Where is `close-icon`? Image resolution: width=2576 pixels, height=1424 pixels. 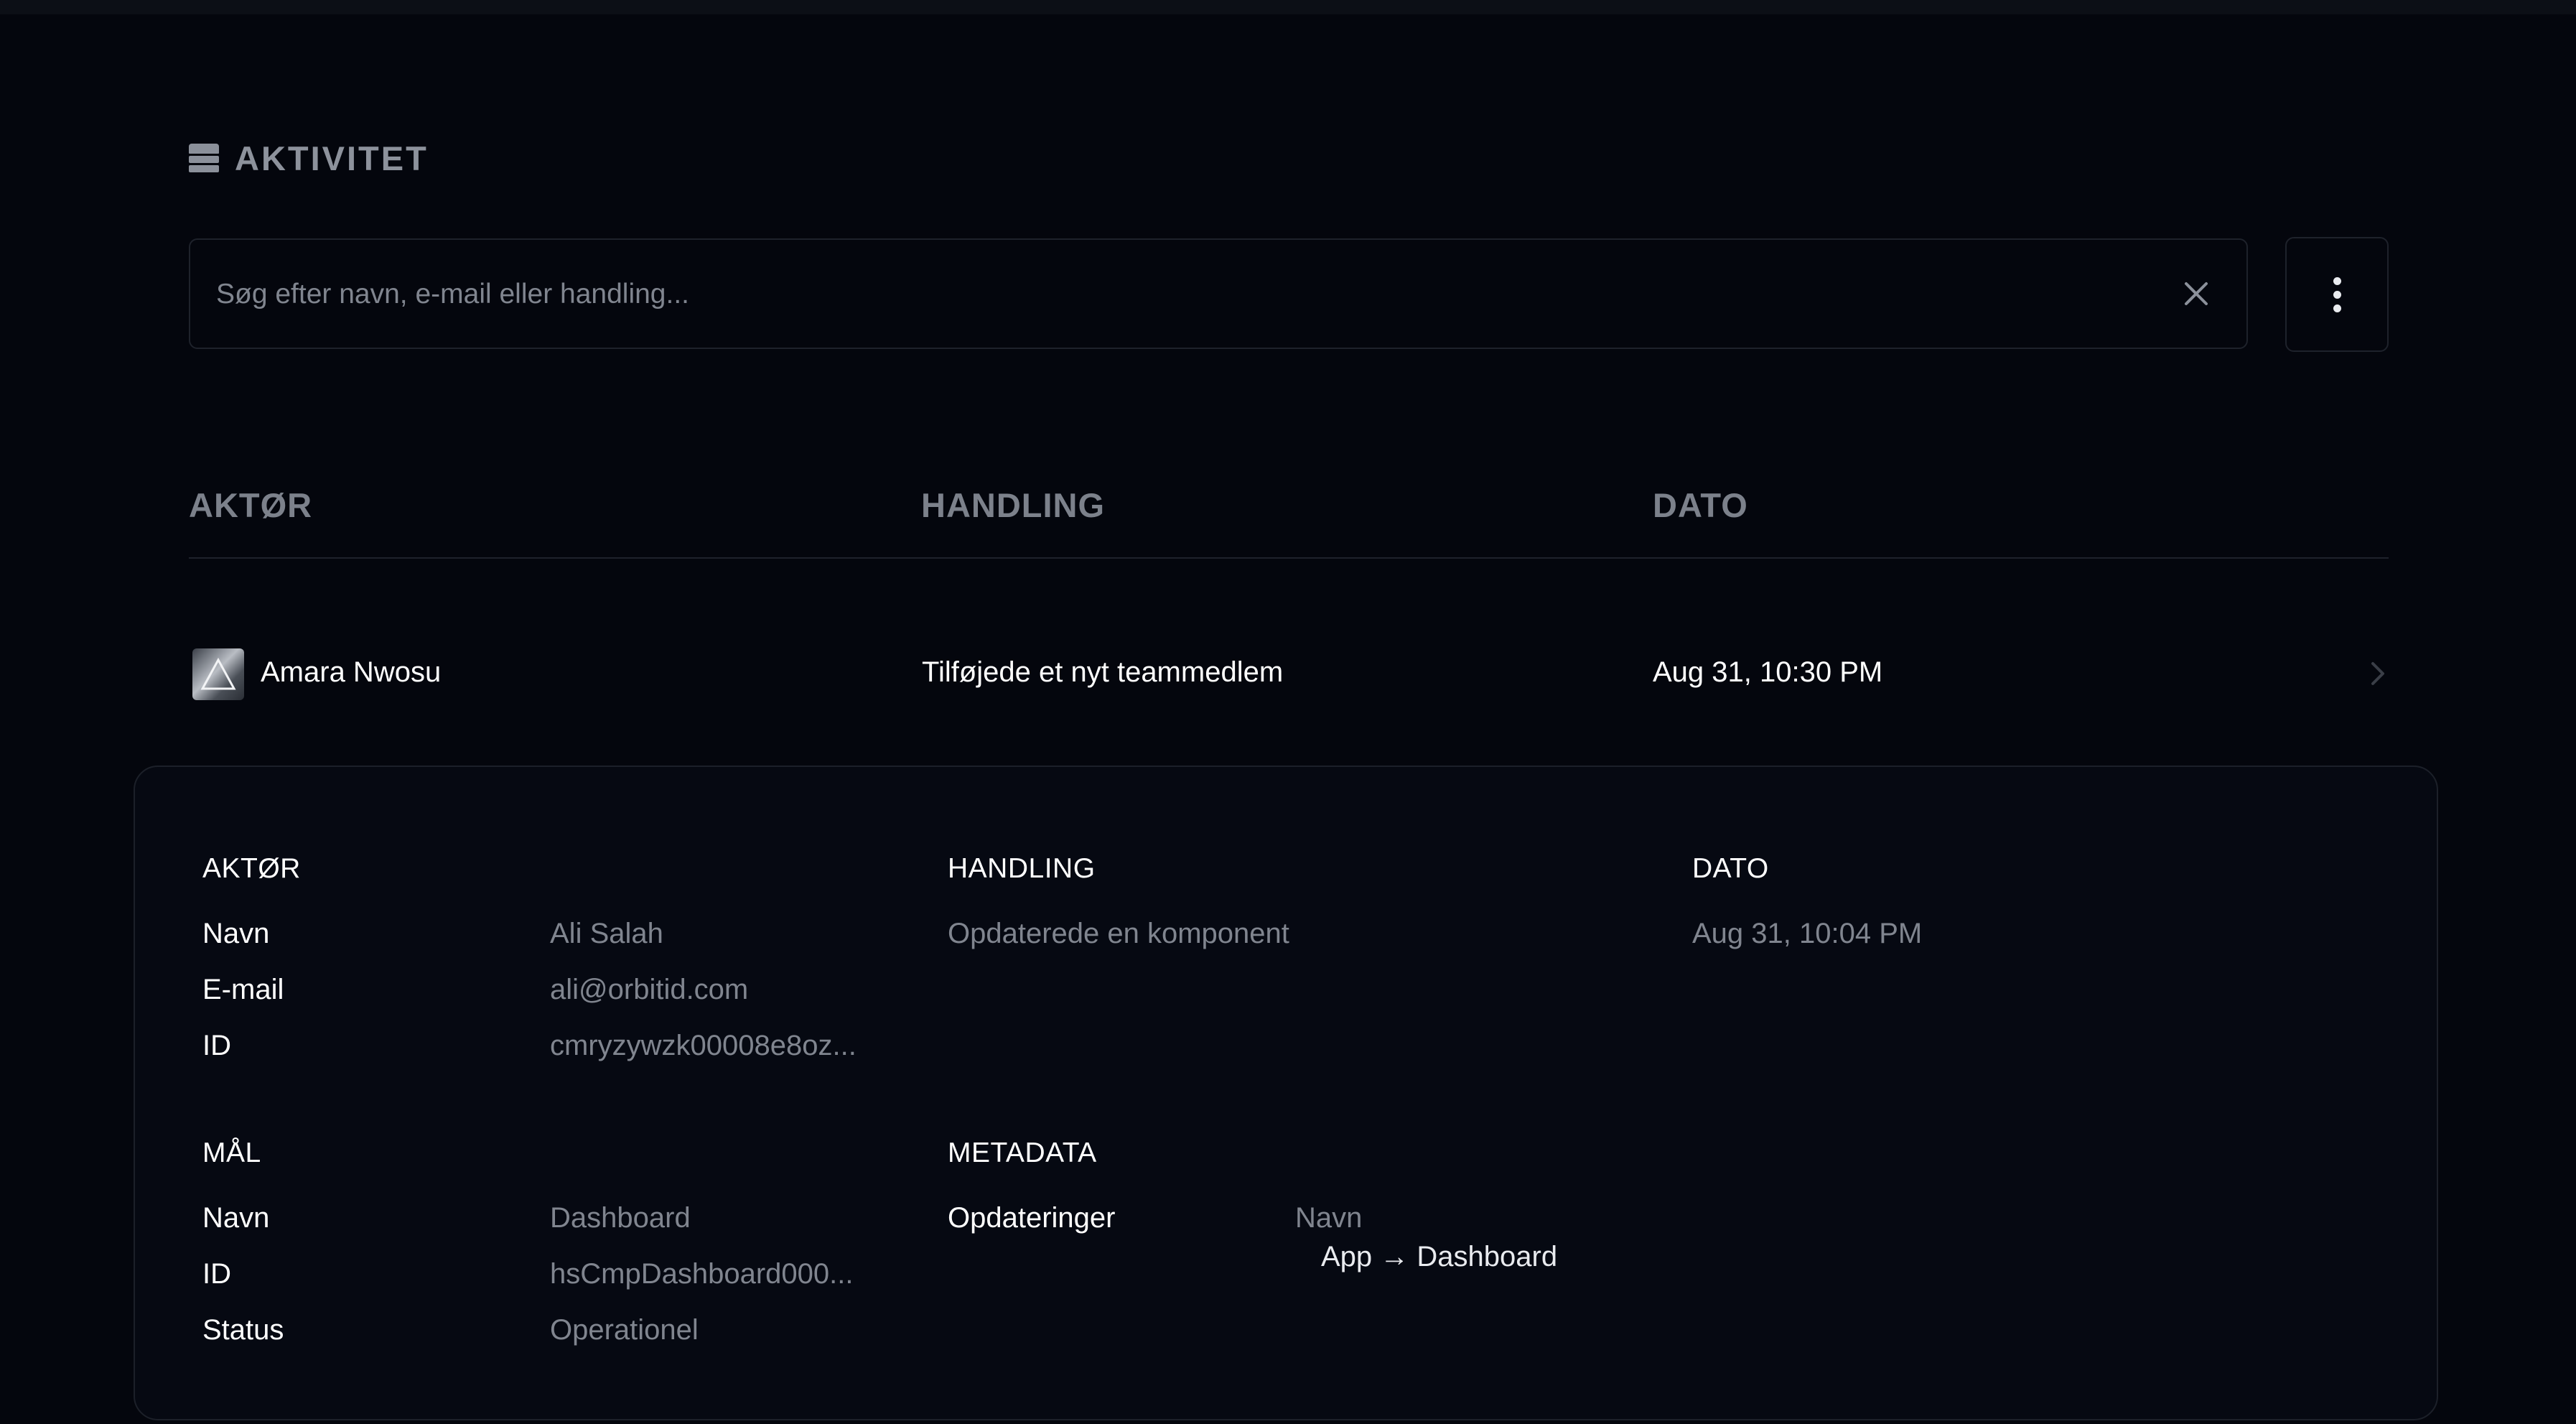
close-icon is located at coordinates (2196, 293).